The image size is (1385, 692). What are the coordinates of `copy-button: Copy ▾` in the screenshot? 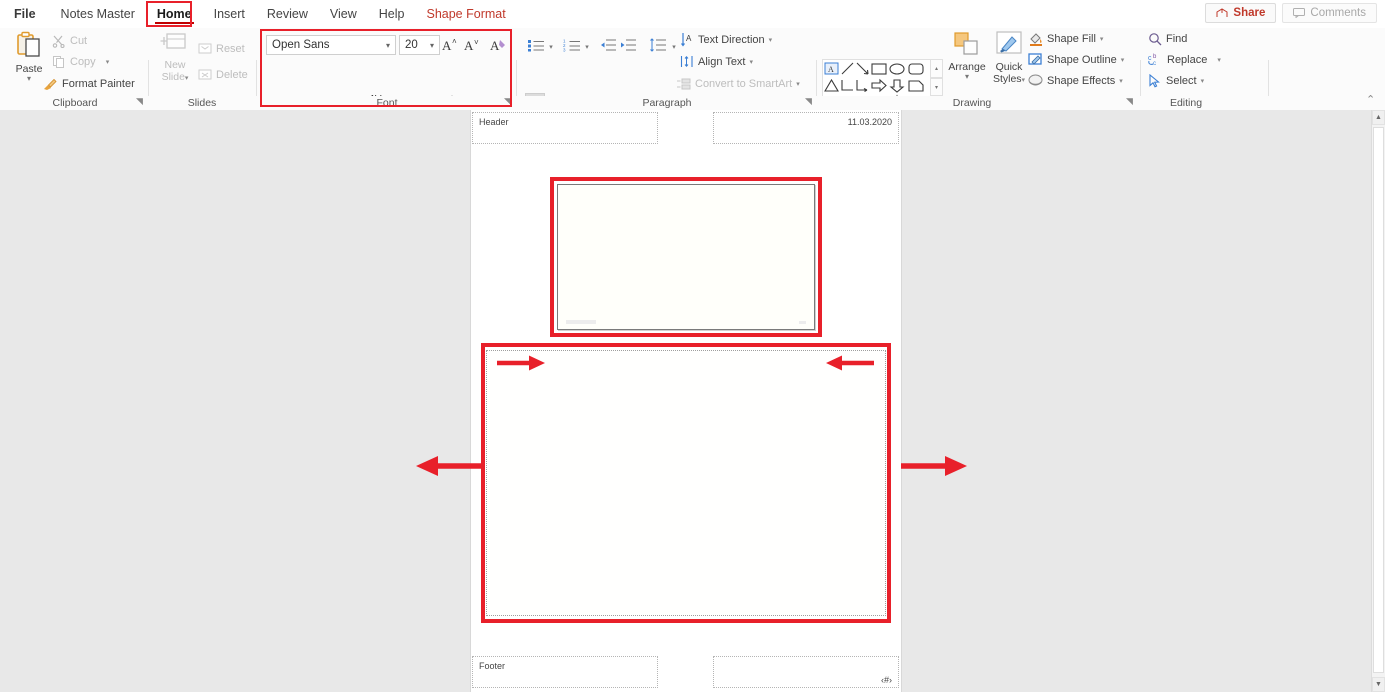 It's located at (80, 61).